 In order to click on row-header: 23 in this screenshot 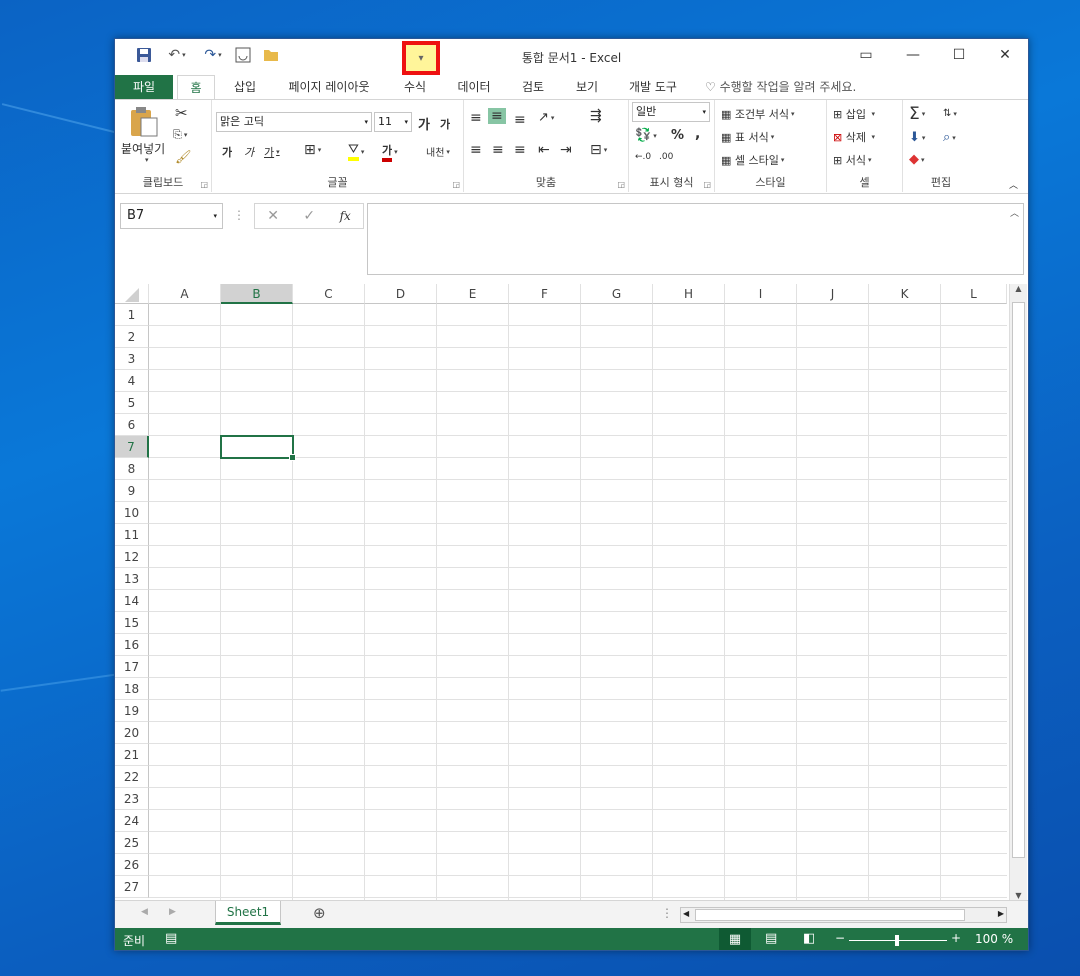, I will do `click(132, 799)`.